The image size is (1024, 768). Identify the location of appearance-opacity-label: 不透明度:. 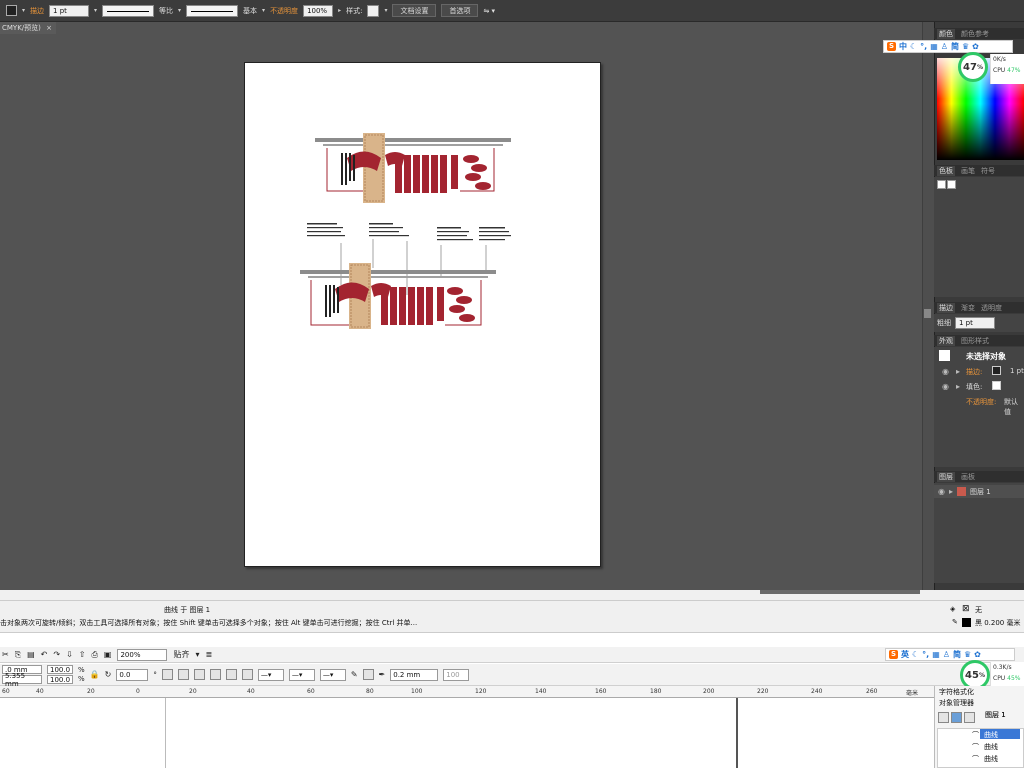
(981, 402).